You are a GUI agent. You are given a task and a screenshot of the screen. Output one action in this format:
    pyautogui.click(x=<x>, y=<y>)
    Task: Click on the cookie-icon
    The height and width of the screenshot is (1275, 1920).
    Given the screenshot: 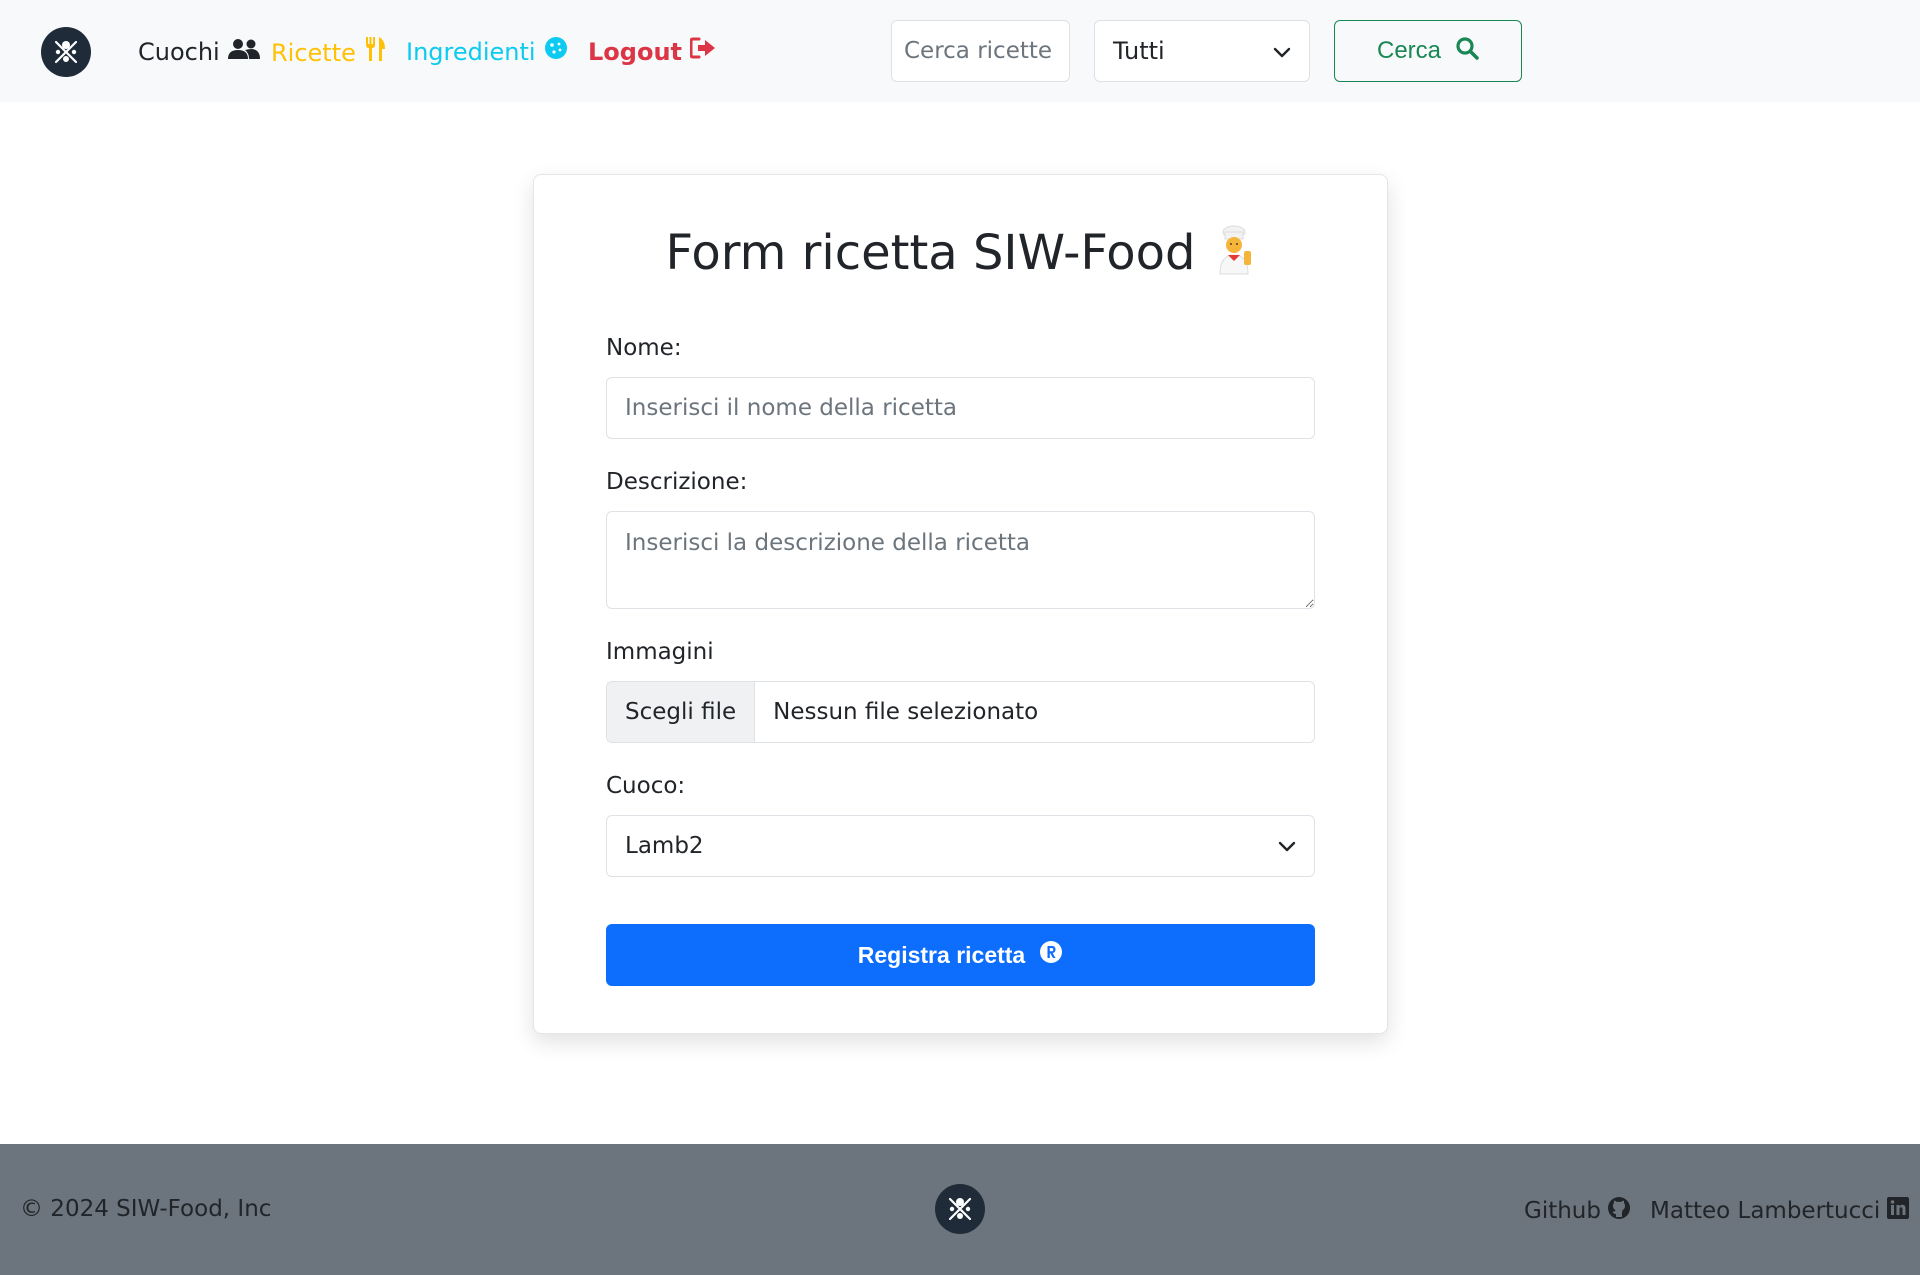 What is the action you would take?
    pyautogui.click(x=556, y=52)
    